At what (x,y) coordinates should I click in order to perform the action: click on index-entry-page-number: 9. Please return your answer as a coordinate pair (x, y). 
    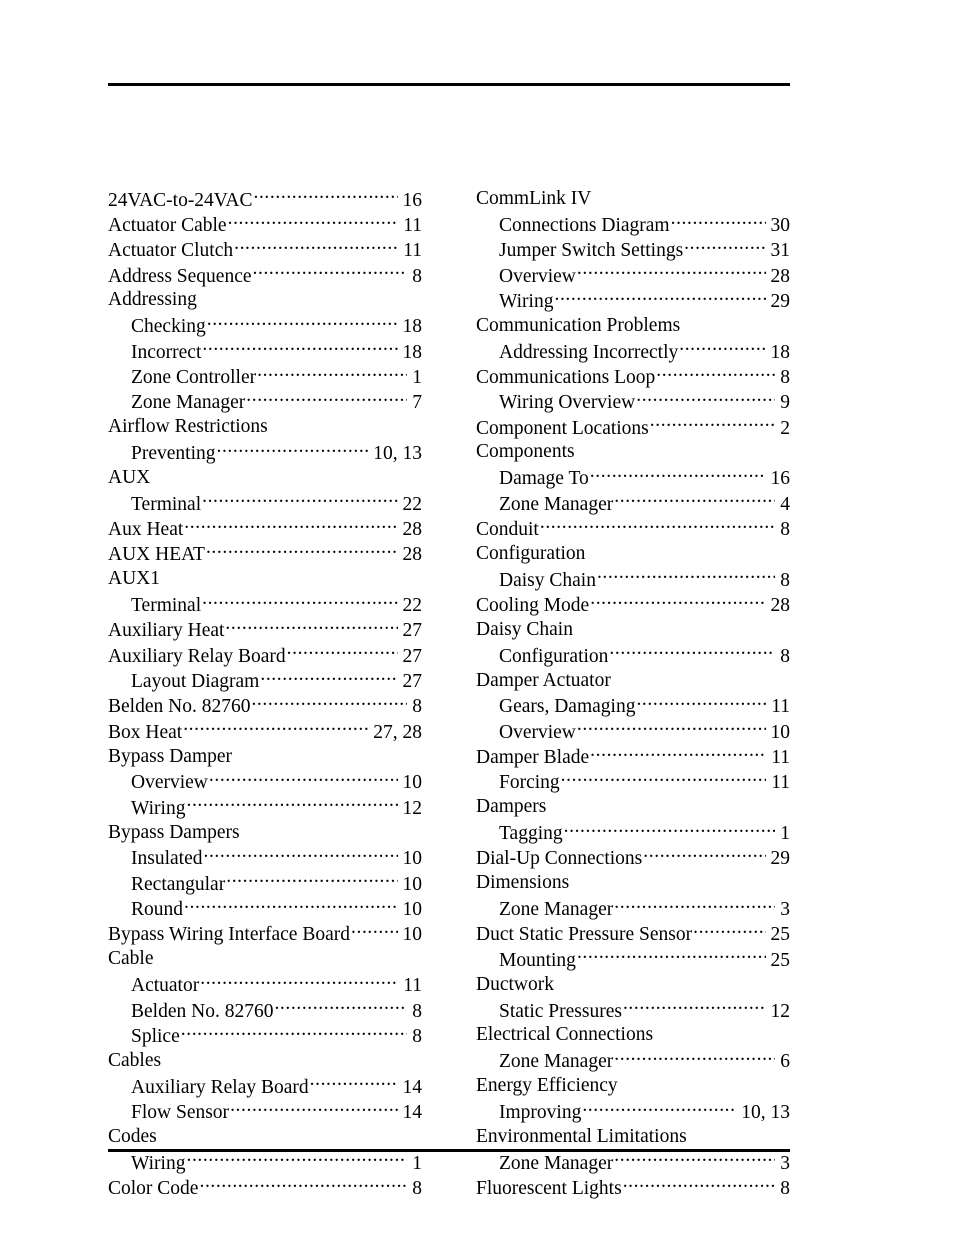
    Looking at the image, I should click on (785, 403).